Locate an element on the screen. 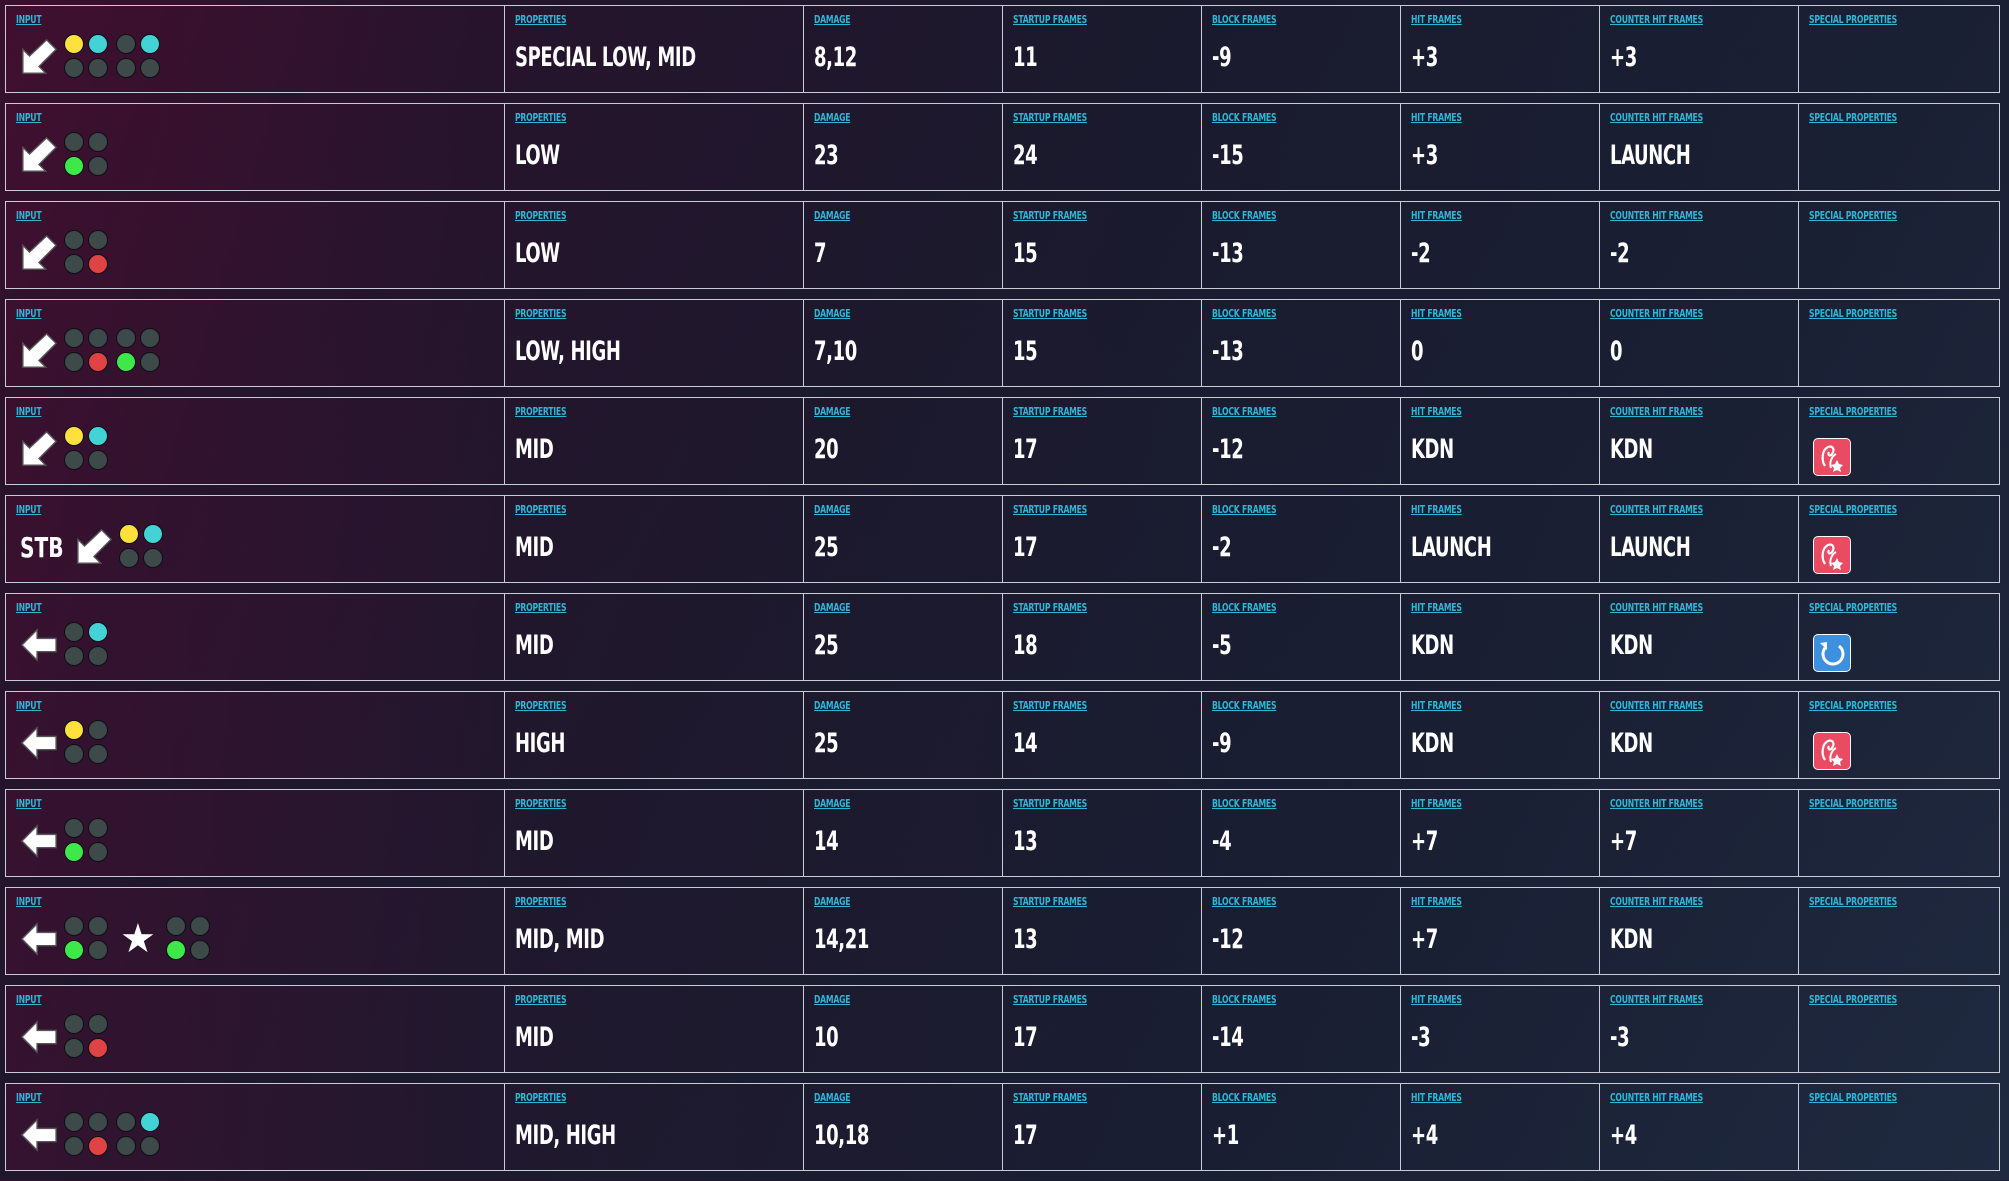 This screenshot has width=2009, height=1181. damage-value: 10 is located at coordinates (826, 1037).